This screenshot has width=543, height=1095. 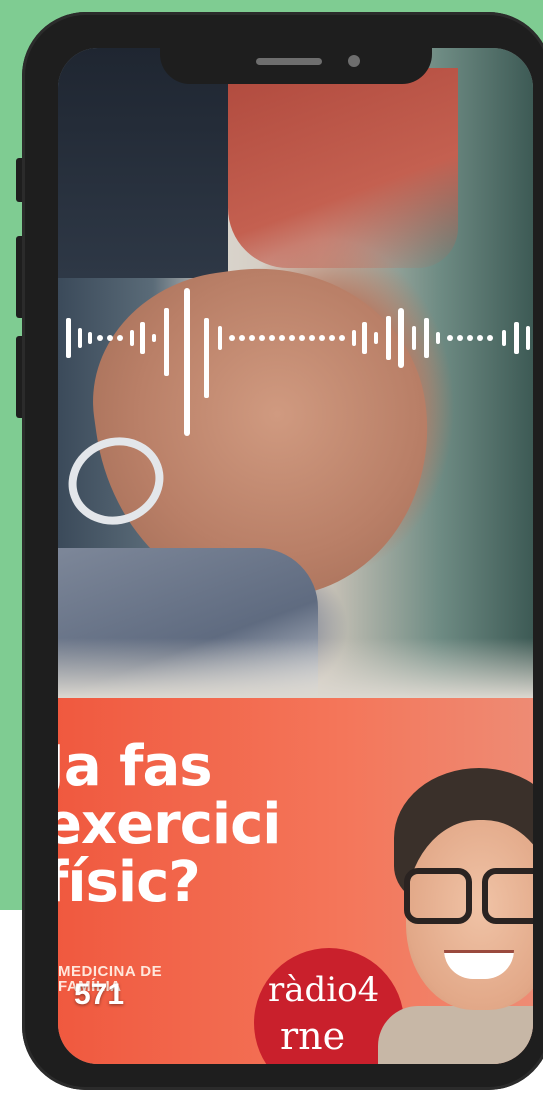 I want to click on logo-text-radio4: ràdio4, so click(x=324, y=990).